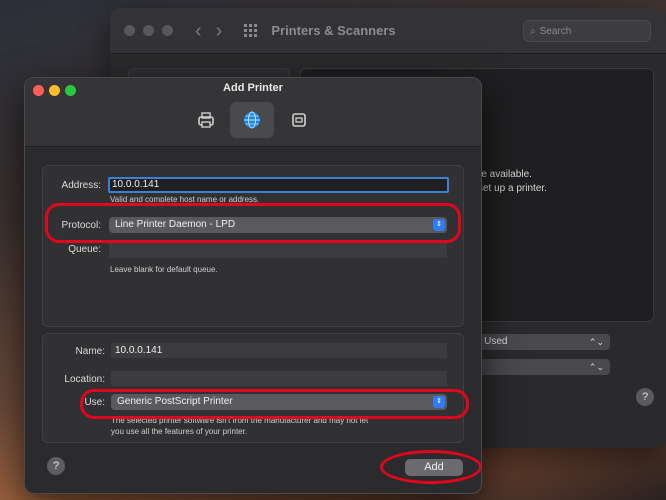 The width and height of the screenshot is (666, 500). I want to click on search-input: ⌕ Search, so click(587, 31).